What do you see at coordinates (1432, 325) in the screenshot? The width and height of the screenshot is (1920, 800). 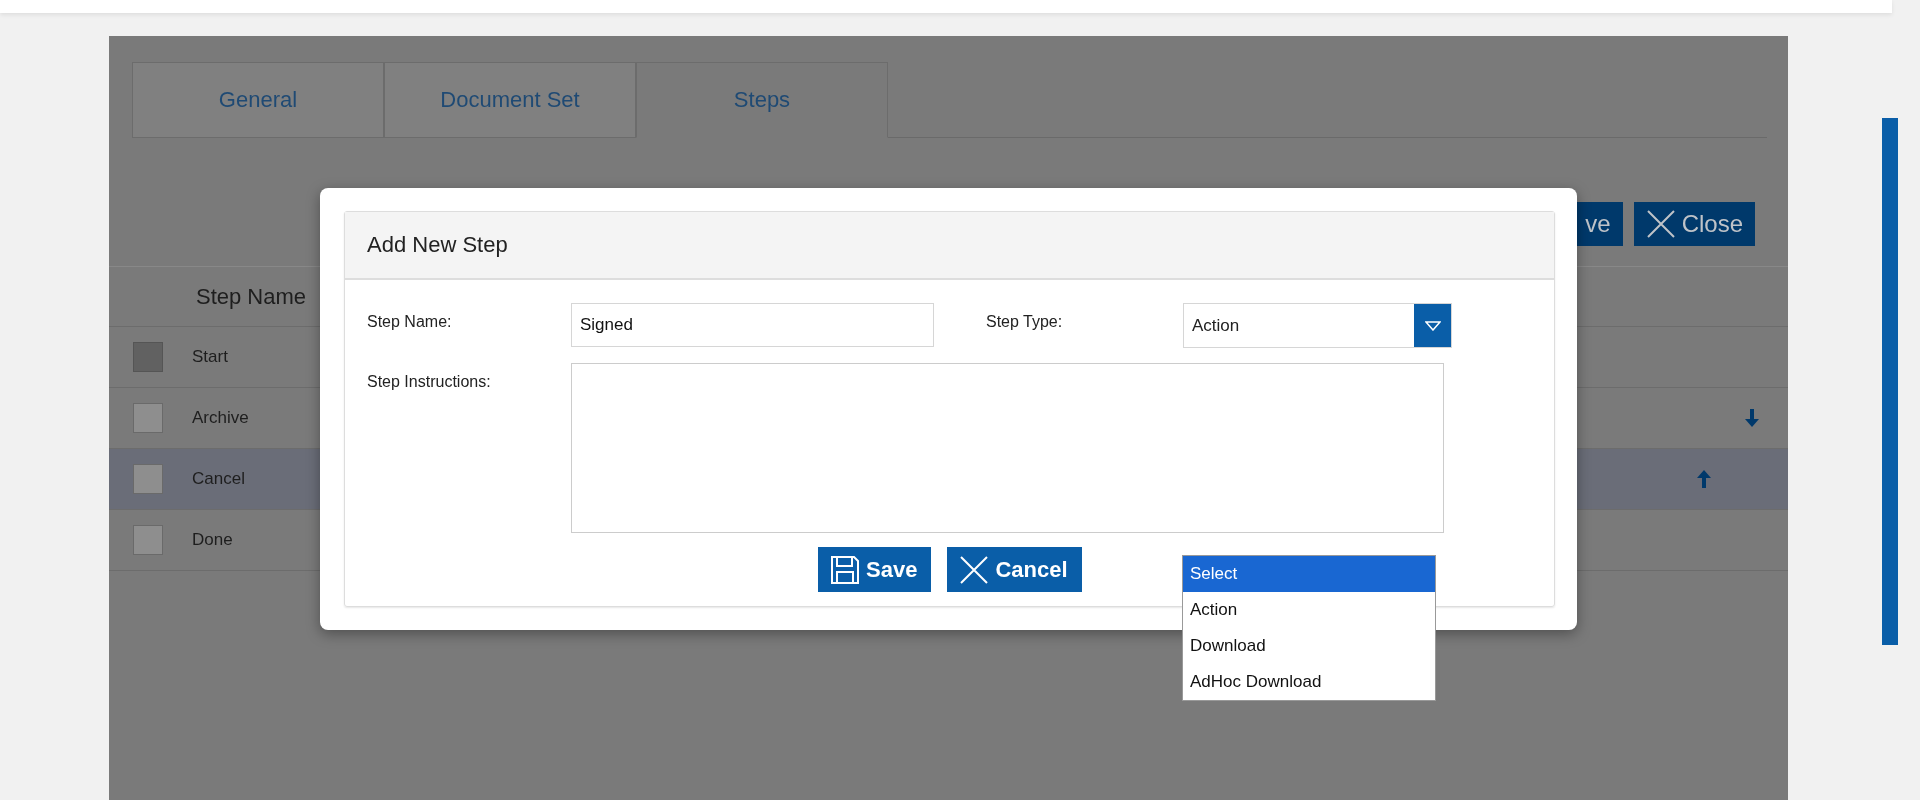 I see `caret-icon` at bounding box center [1432, 325].